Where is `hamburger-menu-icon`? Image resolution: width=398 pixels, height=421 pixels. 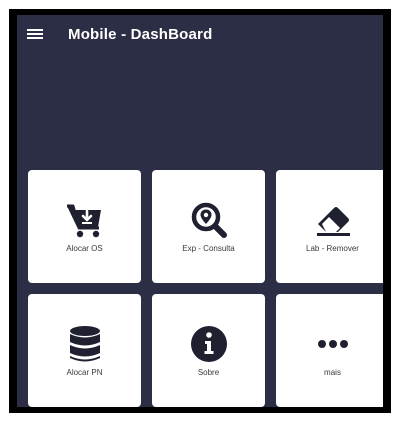
hamburger-menu-icon is located at coordinates (35, 34).